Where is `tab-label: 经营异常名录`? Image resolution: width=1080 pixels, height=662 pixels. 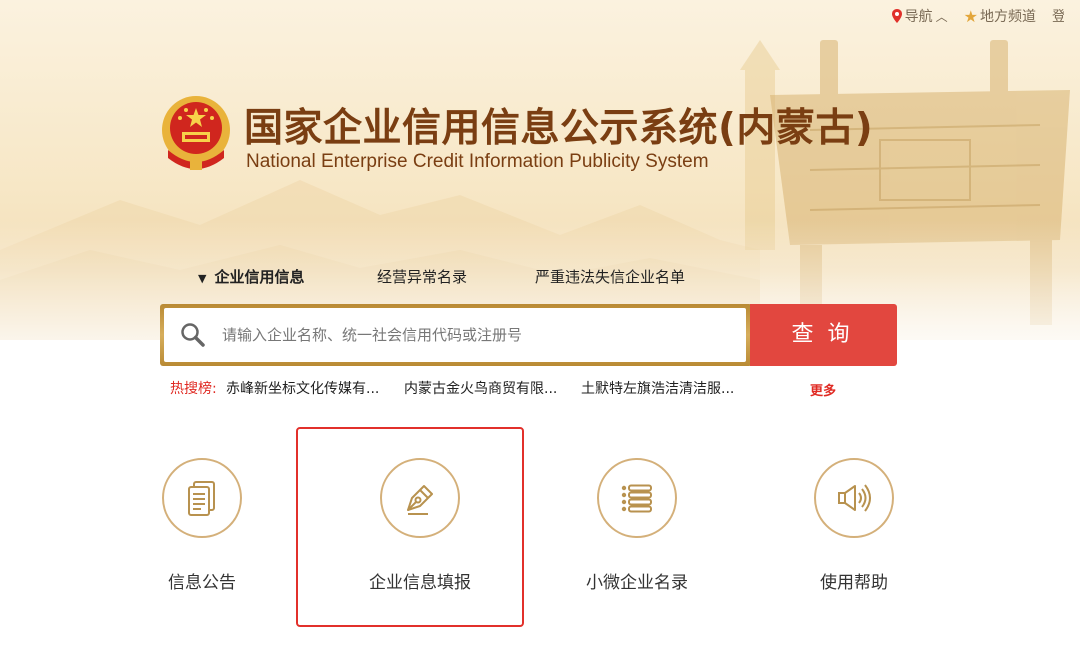
tab-label: 经营异常名录 is located at coordinates (422, 277).